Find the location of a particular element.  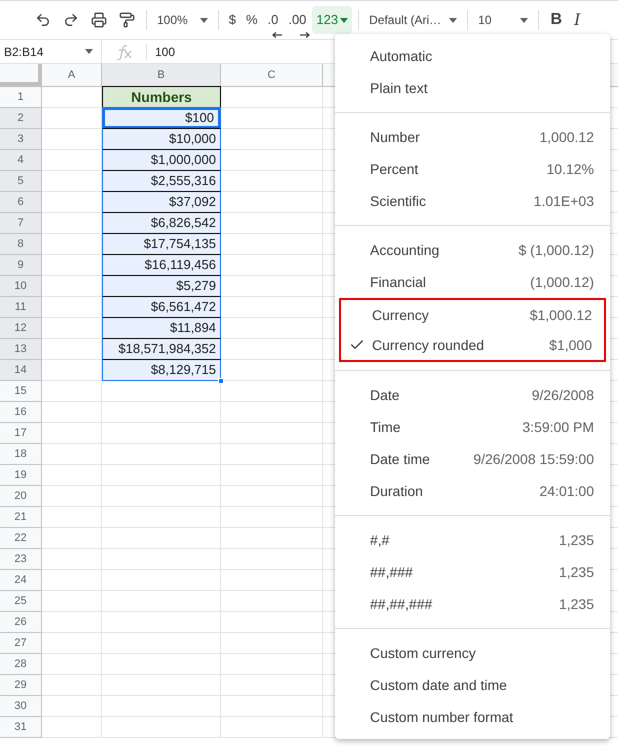

row-number: 28 is located at coordinates (21, 664).